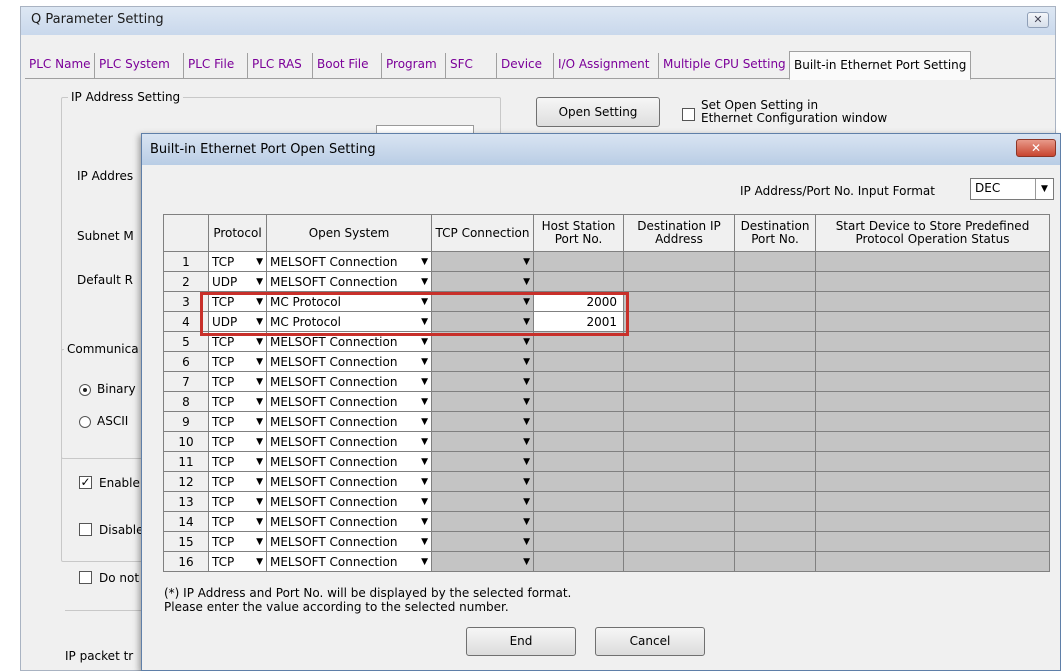 The height and width of the screenshot is (671, 1061). Describe the element at coordinates (606, 461) in the screenshot. I see `table-row: 11 TCP ▼ MELSOFT Connection ▼ ▼` at that location.